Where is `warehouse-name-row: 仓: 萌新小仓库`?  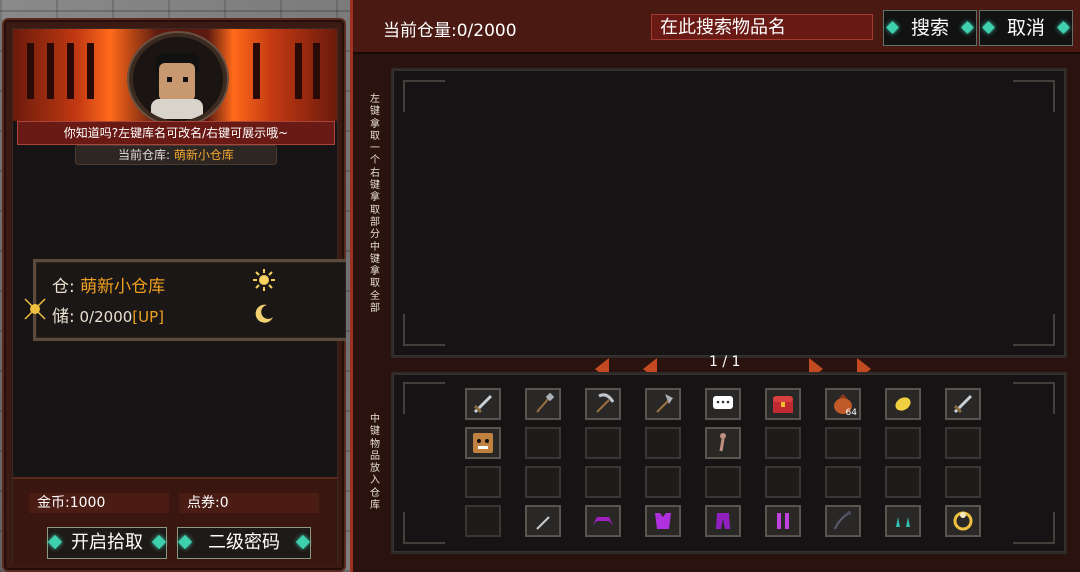
warehouse-name-row: 仓: 萌新小仓库 is located at coordinates (109, 287).